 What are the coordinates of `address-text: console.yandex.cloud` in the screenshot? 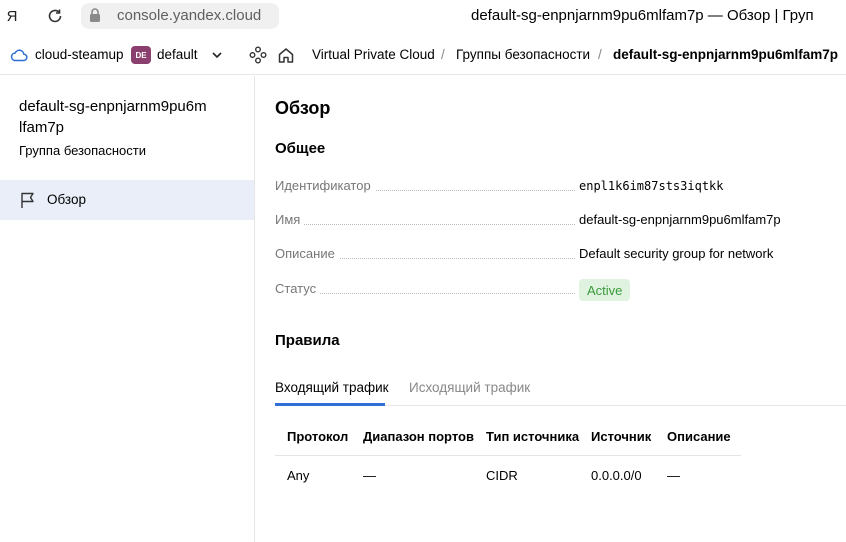 It's located at (189, 15).